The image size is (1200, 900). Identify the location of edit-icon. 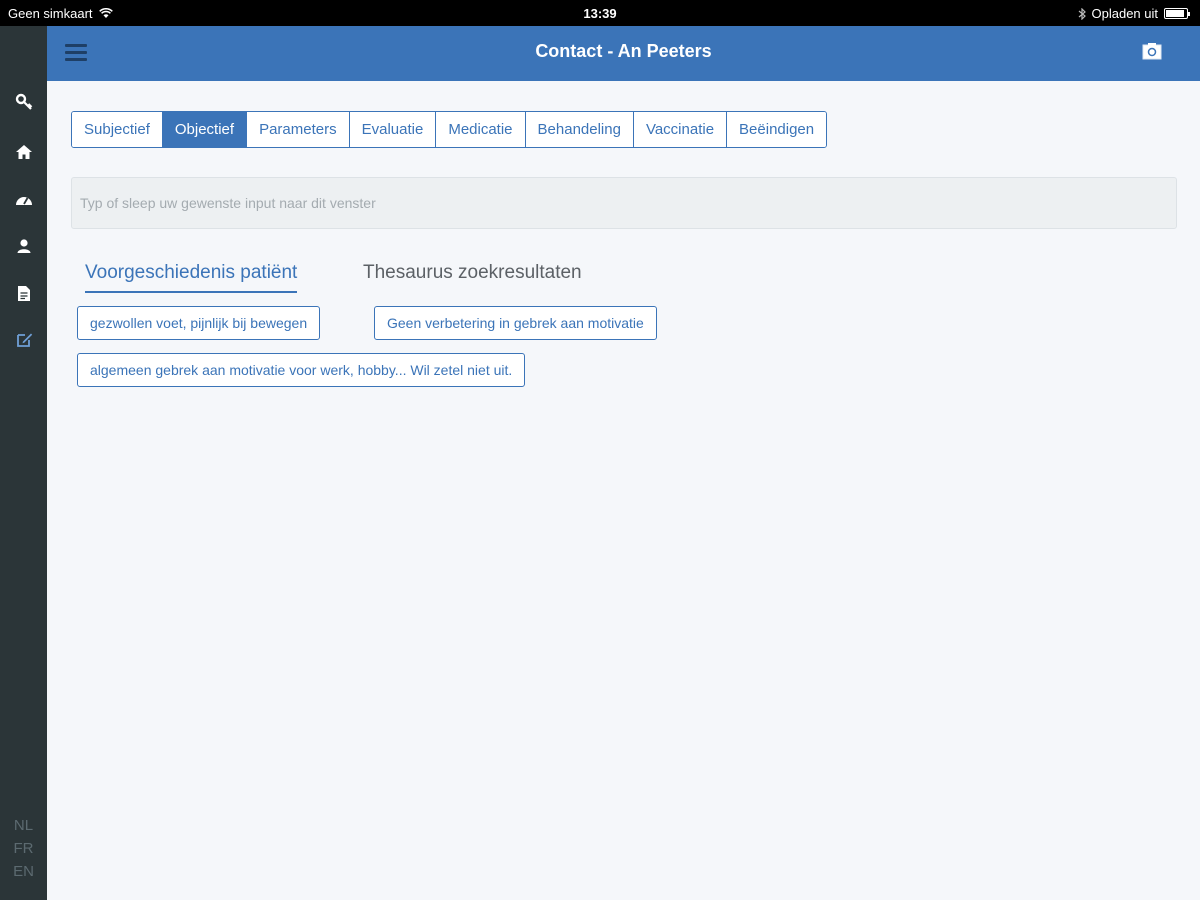
(24, 339).